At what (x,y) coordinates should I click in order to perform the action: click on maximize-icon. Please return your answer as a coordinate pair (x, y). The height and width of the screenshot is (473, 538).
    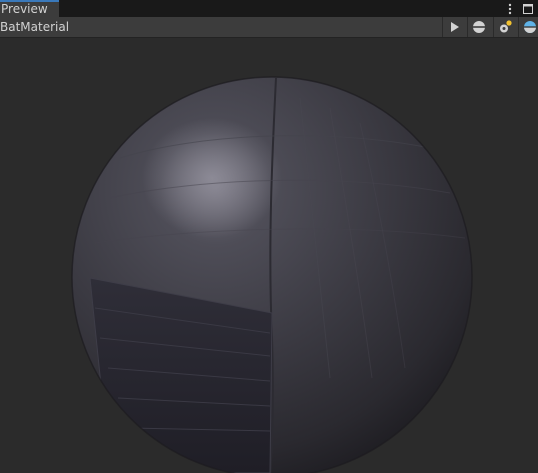
    Looking at the image, I should click on (528, 8).